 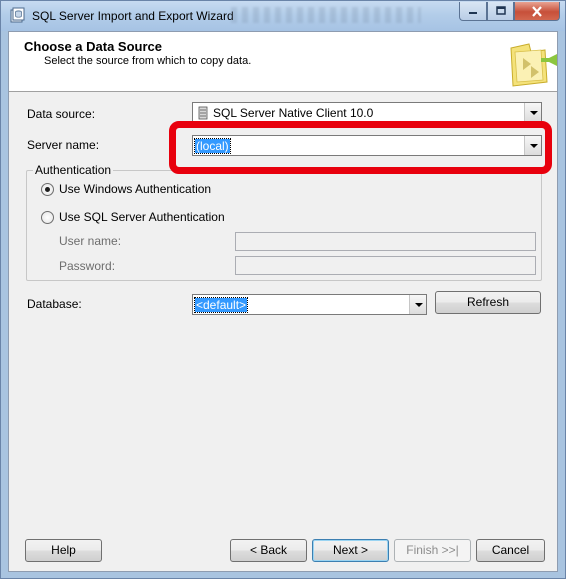 I want to click on help-button: Help, so click(x=63, y=550).